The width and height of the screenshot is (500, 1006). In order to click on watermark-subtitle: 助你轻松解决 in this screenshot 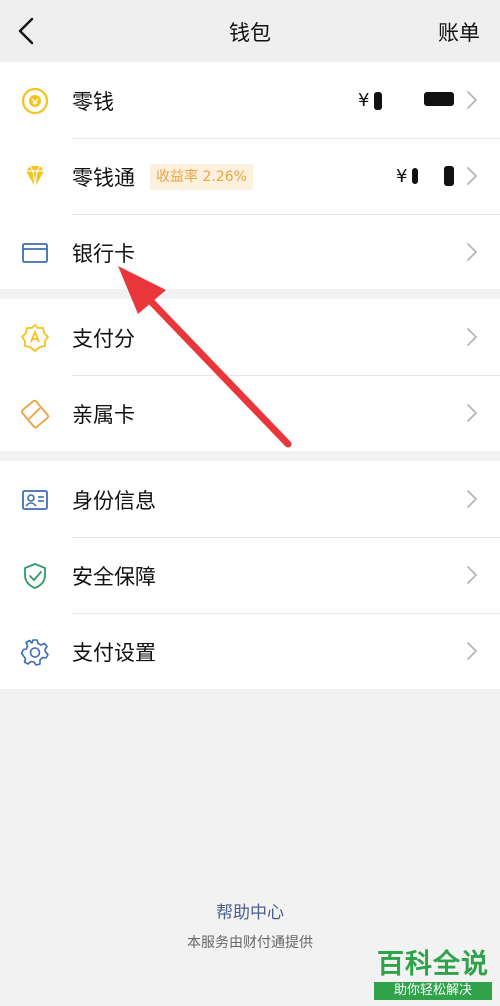, I will do `click(433, 991)`.